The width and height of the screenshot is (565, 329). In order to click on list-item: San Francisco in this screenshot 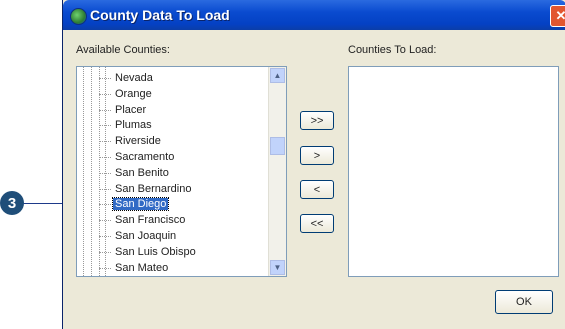, I will do `click(143, 220)`.